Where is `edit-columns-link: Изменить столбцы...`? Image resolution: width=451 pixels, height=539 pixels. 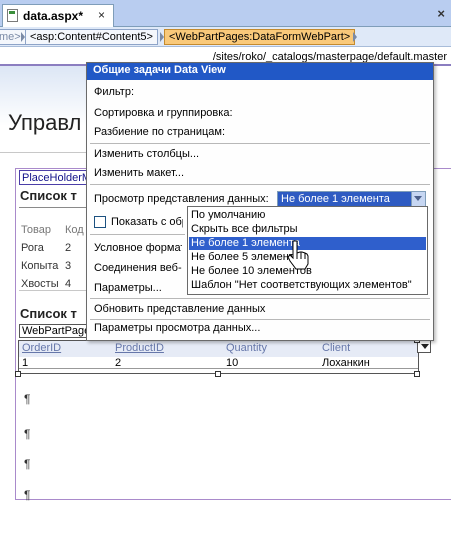 edit-columns-link: Изменить столбцы... is located at coordinates (146, 154).